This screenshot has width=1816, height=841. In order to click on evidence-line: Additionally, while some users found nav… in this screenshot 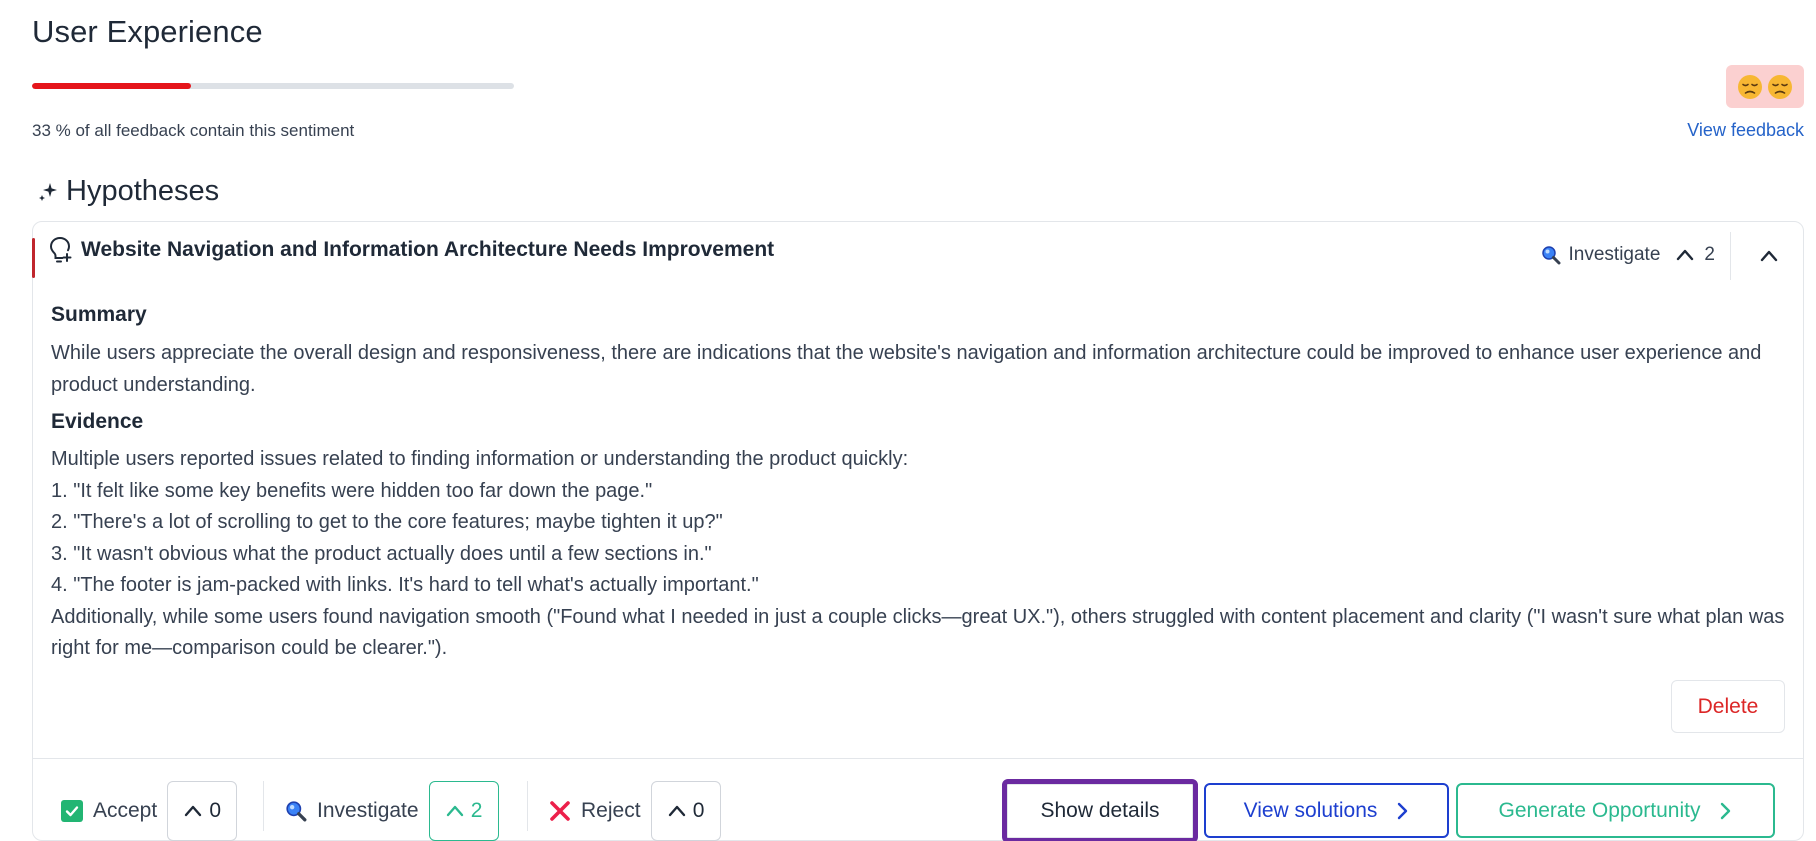, I will do `click(918, 632)`.